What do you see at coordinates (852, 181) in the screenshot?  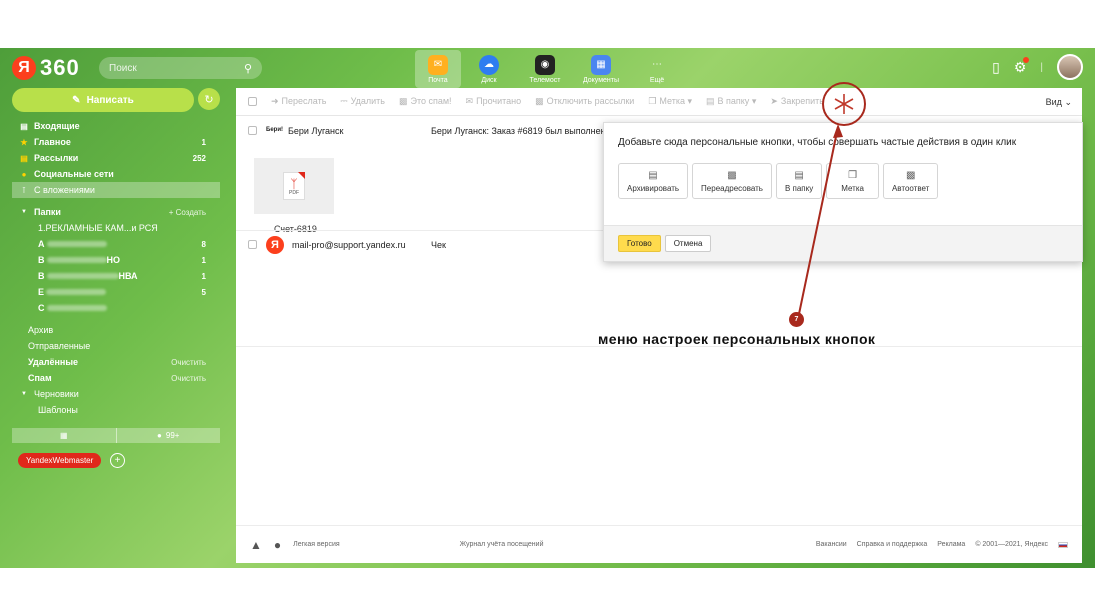 I see `label-button: ❒ Метка` at bounding box center [852, 181].